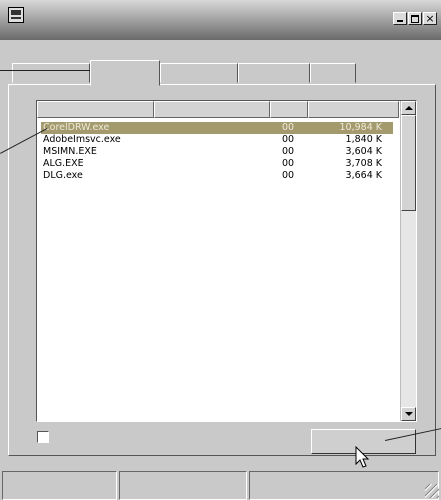 This screenshot has width=441, height=500. I want to click on resize-grip-icon, so click(432, 491).